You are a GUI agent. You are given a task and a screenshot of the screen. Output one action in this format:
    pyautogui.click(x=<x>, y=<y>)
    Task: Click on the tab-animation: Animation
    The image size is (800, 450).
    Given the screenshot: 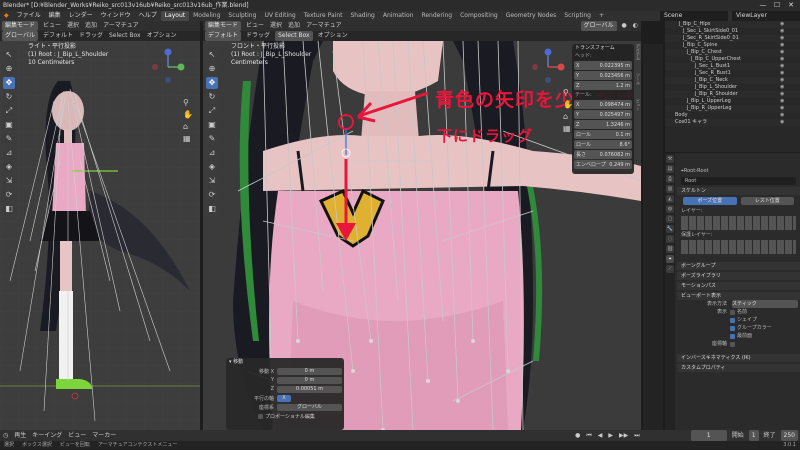 What is the action you would take?
    pyautogui.click(x=398, y=16)
    